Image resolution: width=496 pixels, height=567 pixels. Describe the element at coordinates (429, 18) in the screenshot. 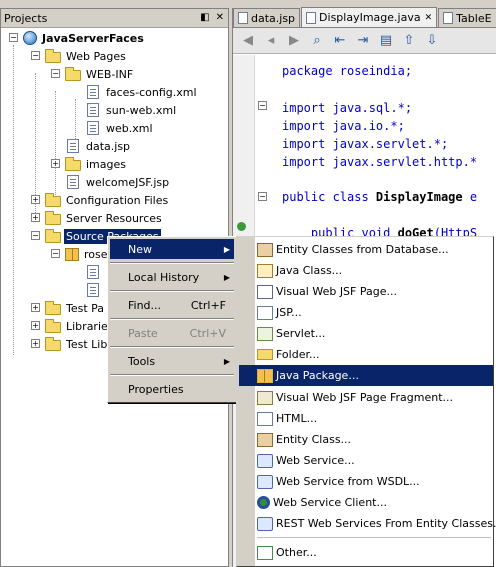

I see `tab-close-icon: ✕` at that location.